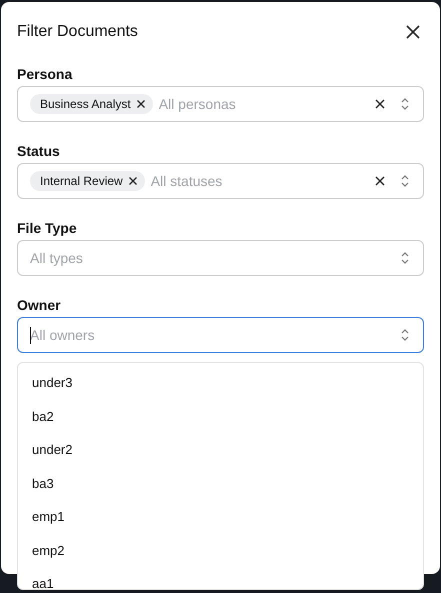  I want to click on dropdown-option: emp2, so click(220, 550).